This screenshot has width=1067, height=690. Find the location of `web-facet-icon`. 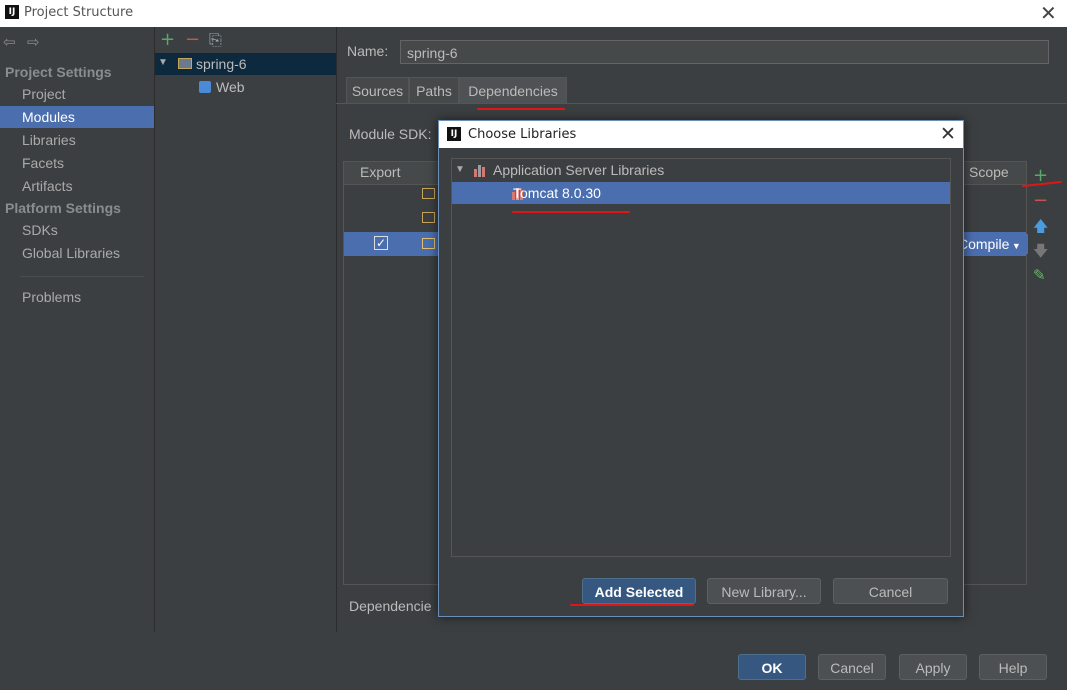

web-facet-icon is located at coordinates (205, 87).